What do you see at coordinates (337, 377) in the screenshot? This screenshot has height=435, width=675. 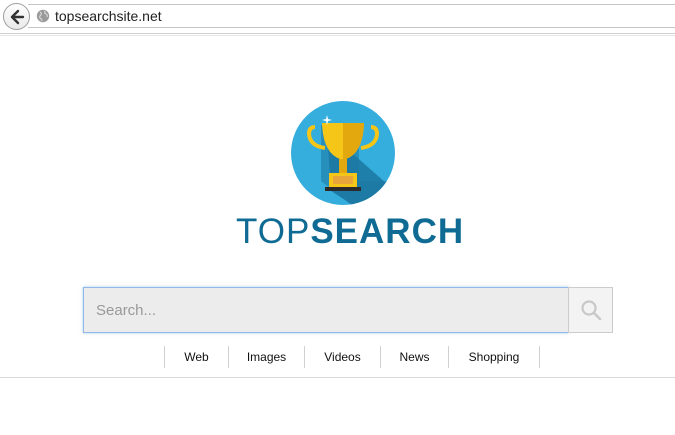 I see `footer-divider` at bounding box center [337, 377].